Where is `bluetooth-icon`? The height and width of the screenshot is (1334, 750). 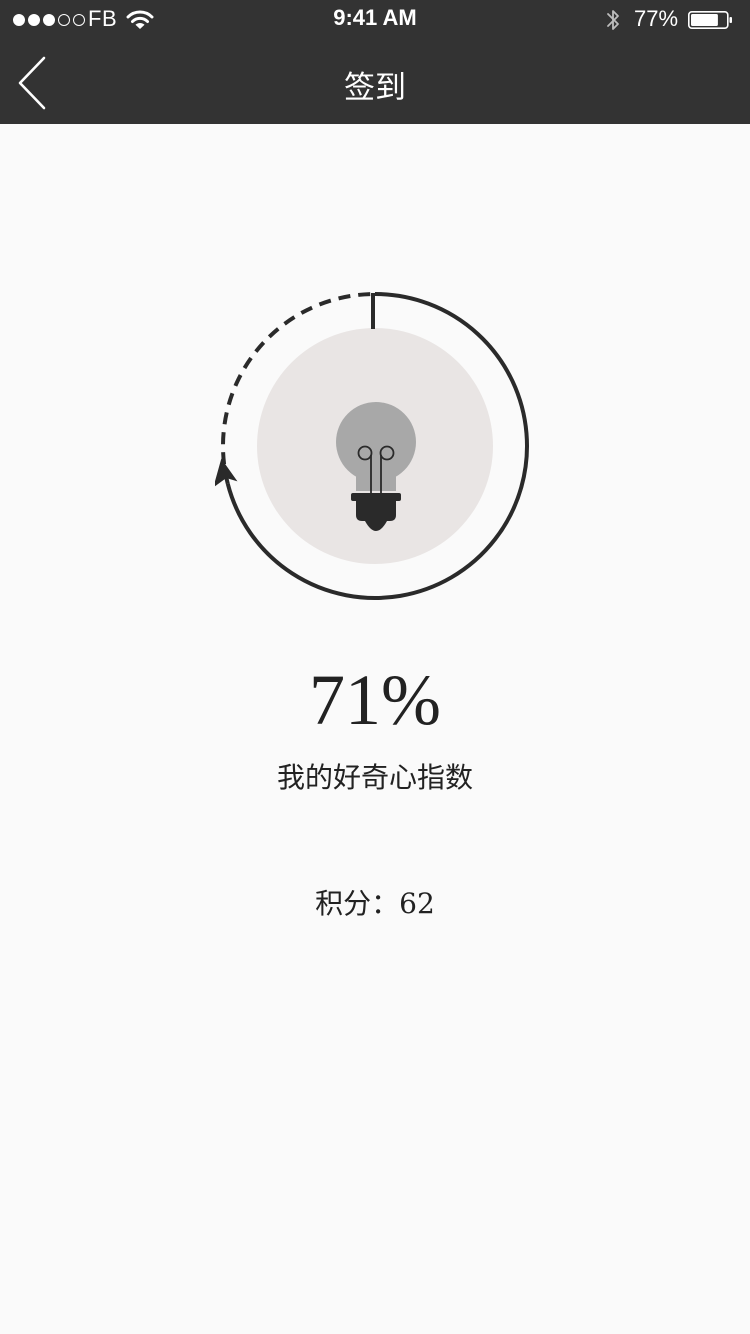
bluetooth-icon is located at coordinates (613, 20).